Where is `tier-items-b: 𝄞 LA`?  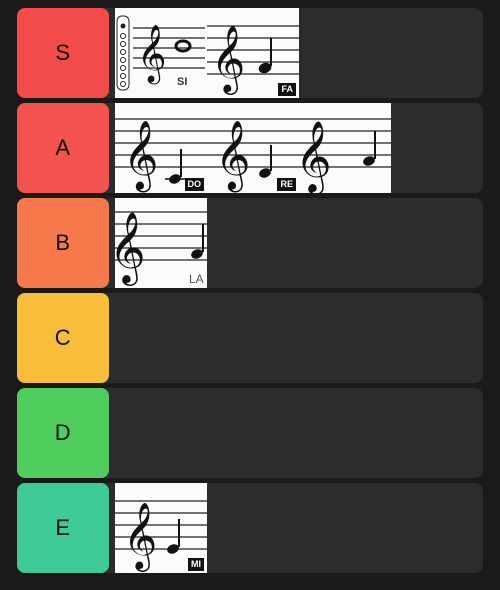
tier-items-b: 𝄞 LA is located at coordinates (161, 243).